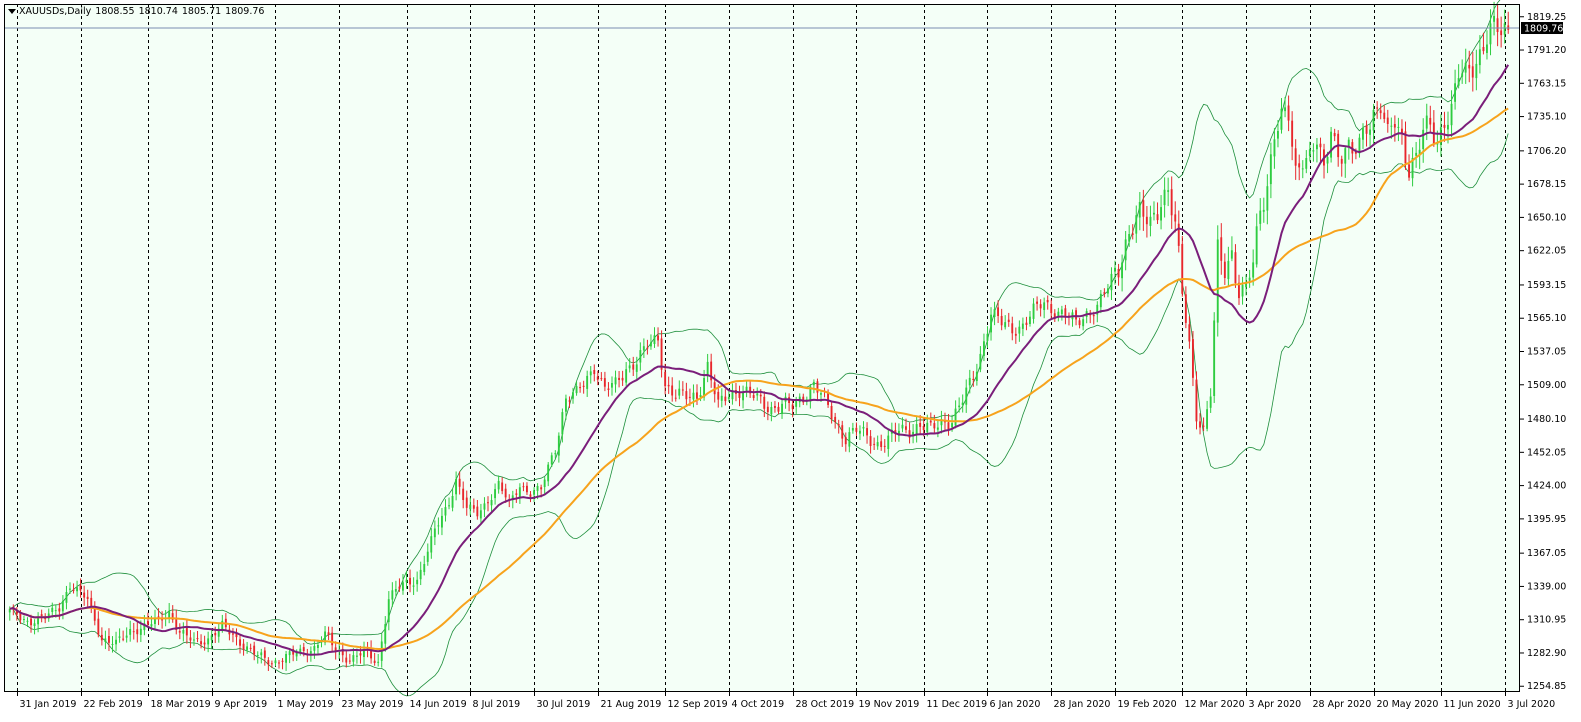  I want to click on x-tick-label: 9 Apr 2019, so click(241, 704).